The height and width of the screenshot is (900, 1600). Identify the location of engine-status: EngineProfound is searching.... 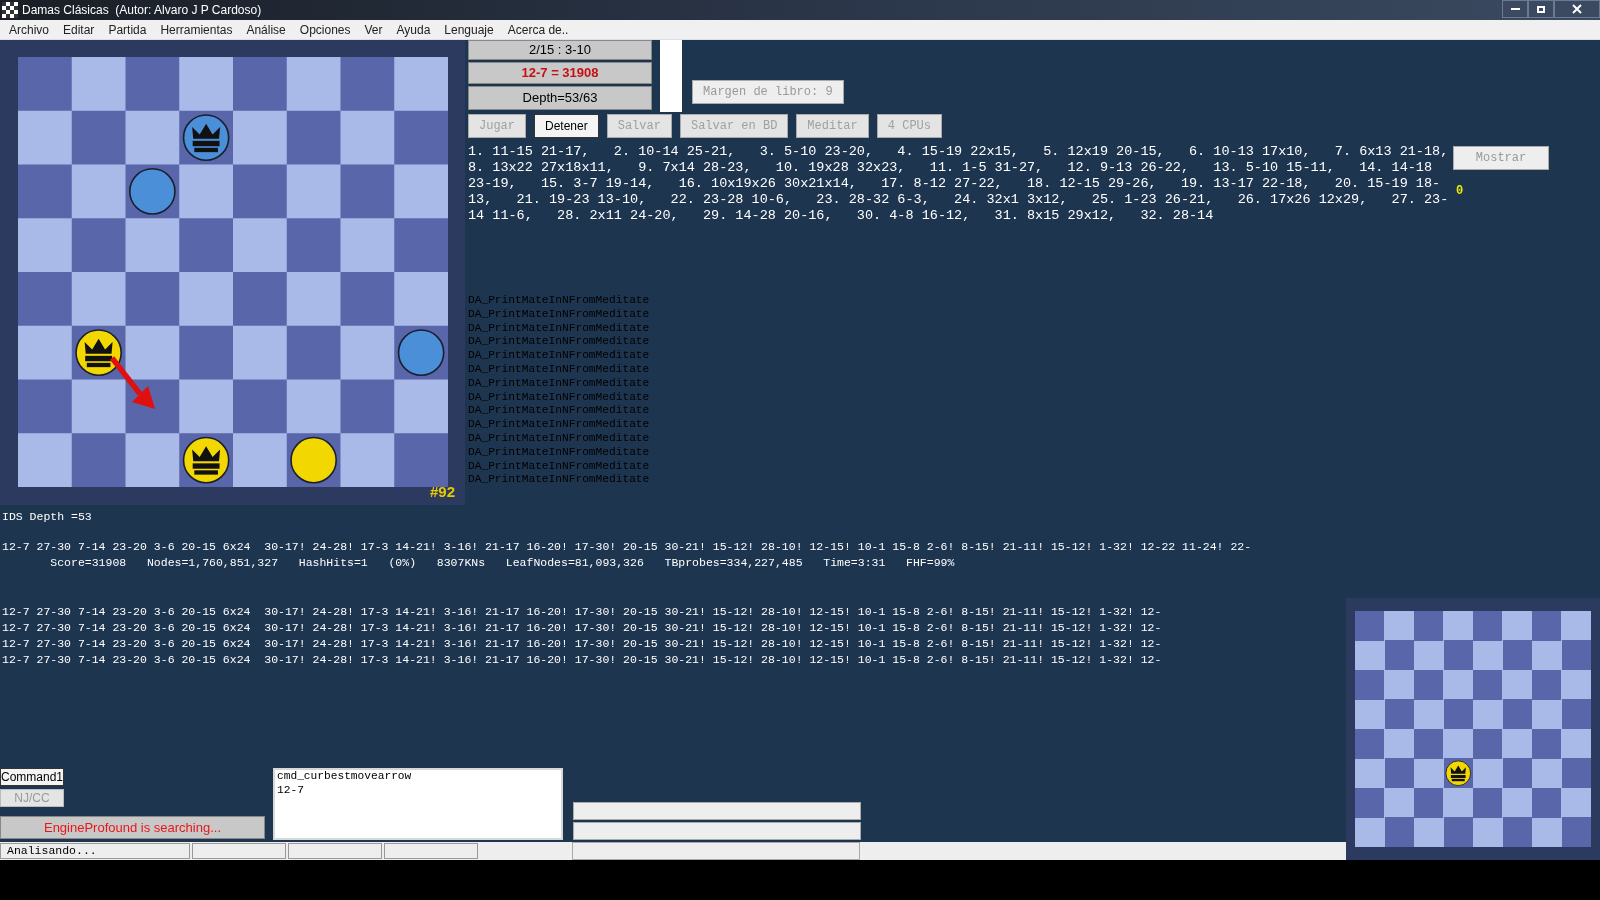
(132, 827).